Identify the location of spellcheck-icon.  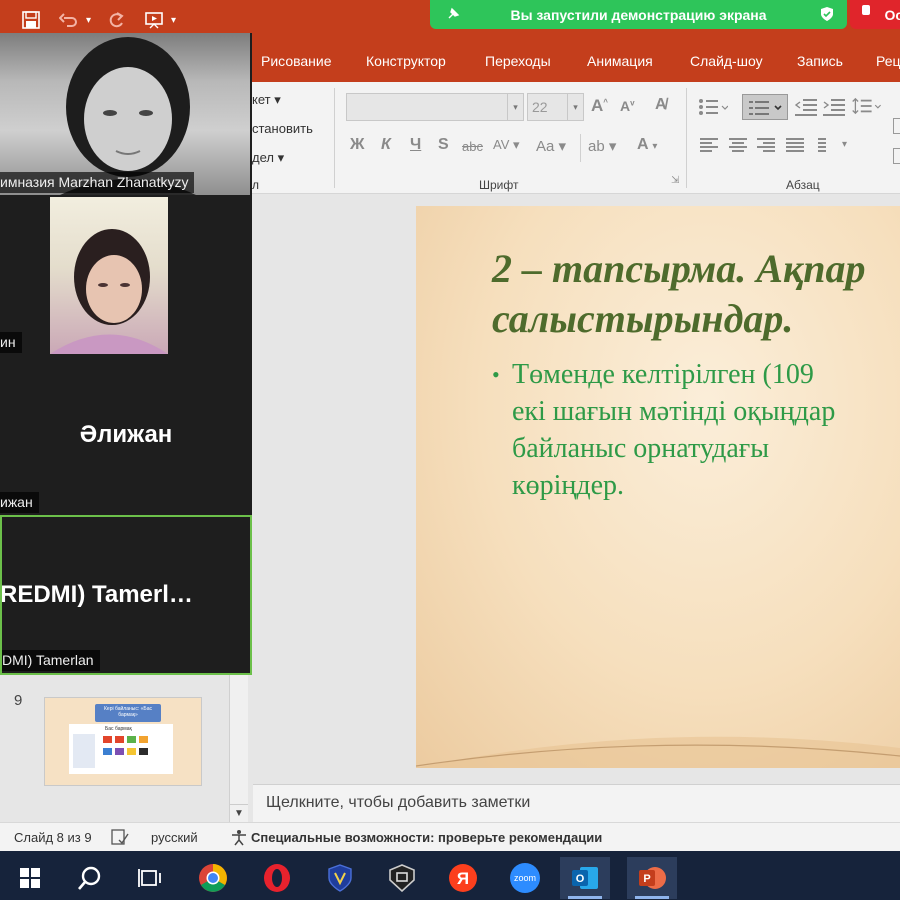
(120, 837).